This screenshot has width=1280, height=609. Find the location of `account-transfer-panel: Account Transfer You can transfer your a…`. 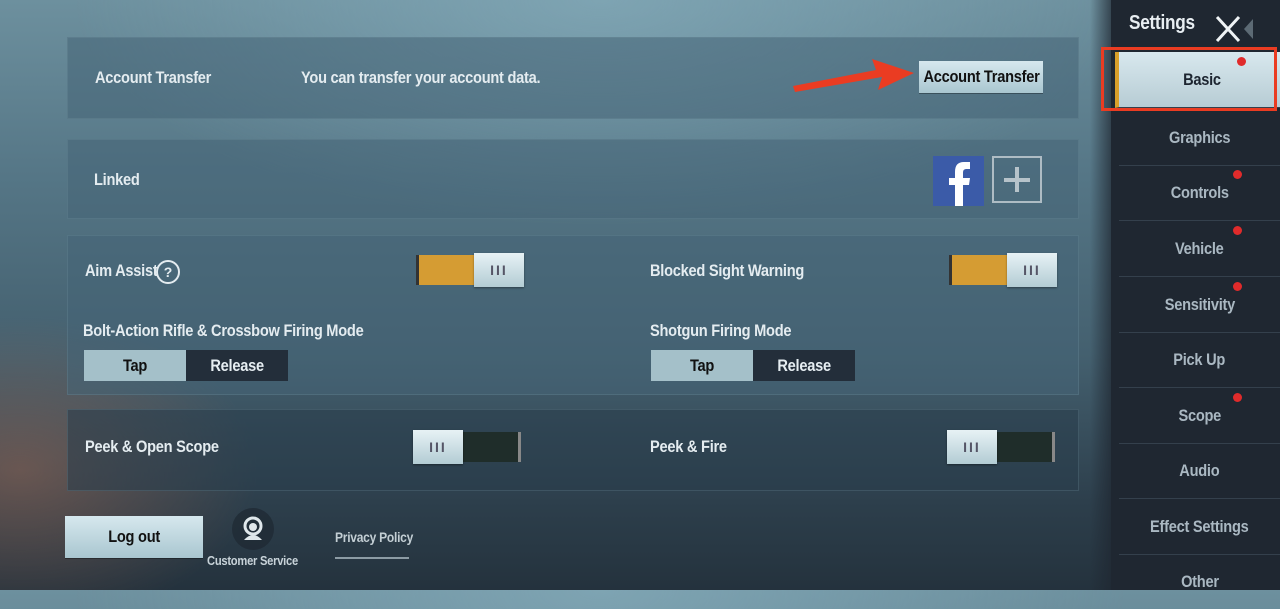

account-transfer-panel: Account Transfer You can transfer your a… is located at coordinates (573, 78).